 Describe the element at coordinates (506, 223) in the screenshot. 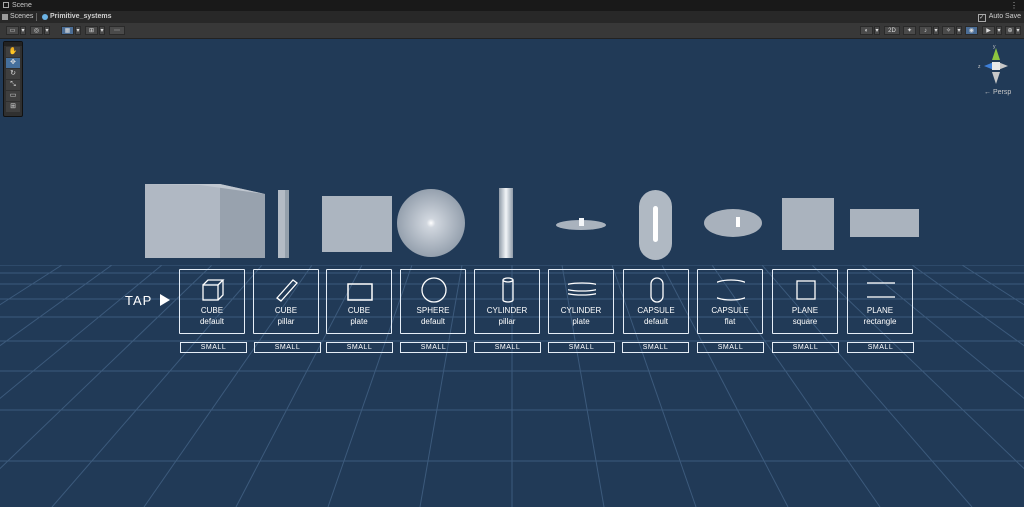

I see `cylinder-pillar-object` at that location.